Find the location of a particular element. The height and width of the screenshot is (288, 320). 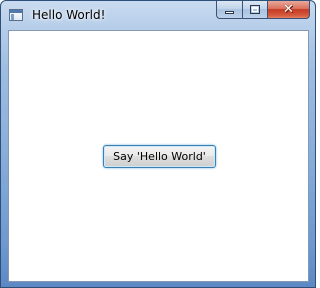

minimize-icon is located at coordinates (229, 12).